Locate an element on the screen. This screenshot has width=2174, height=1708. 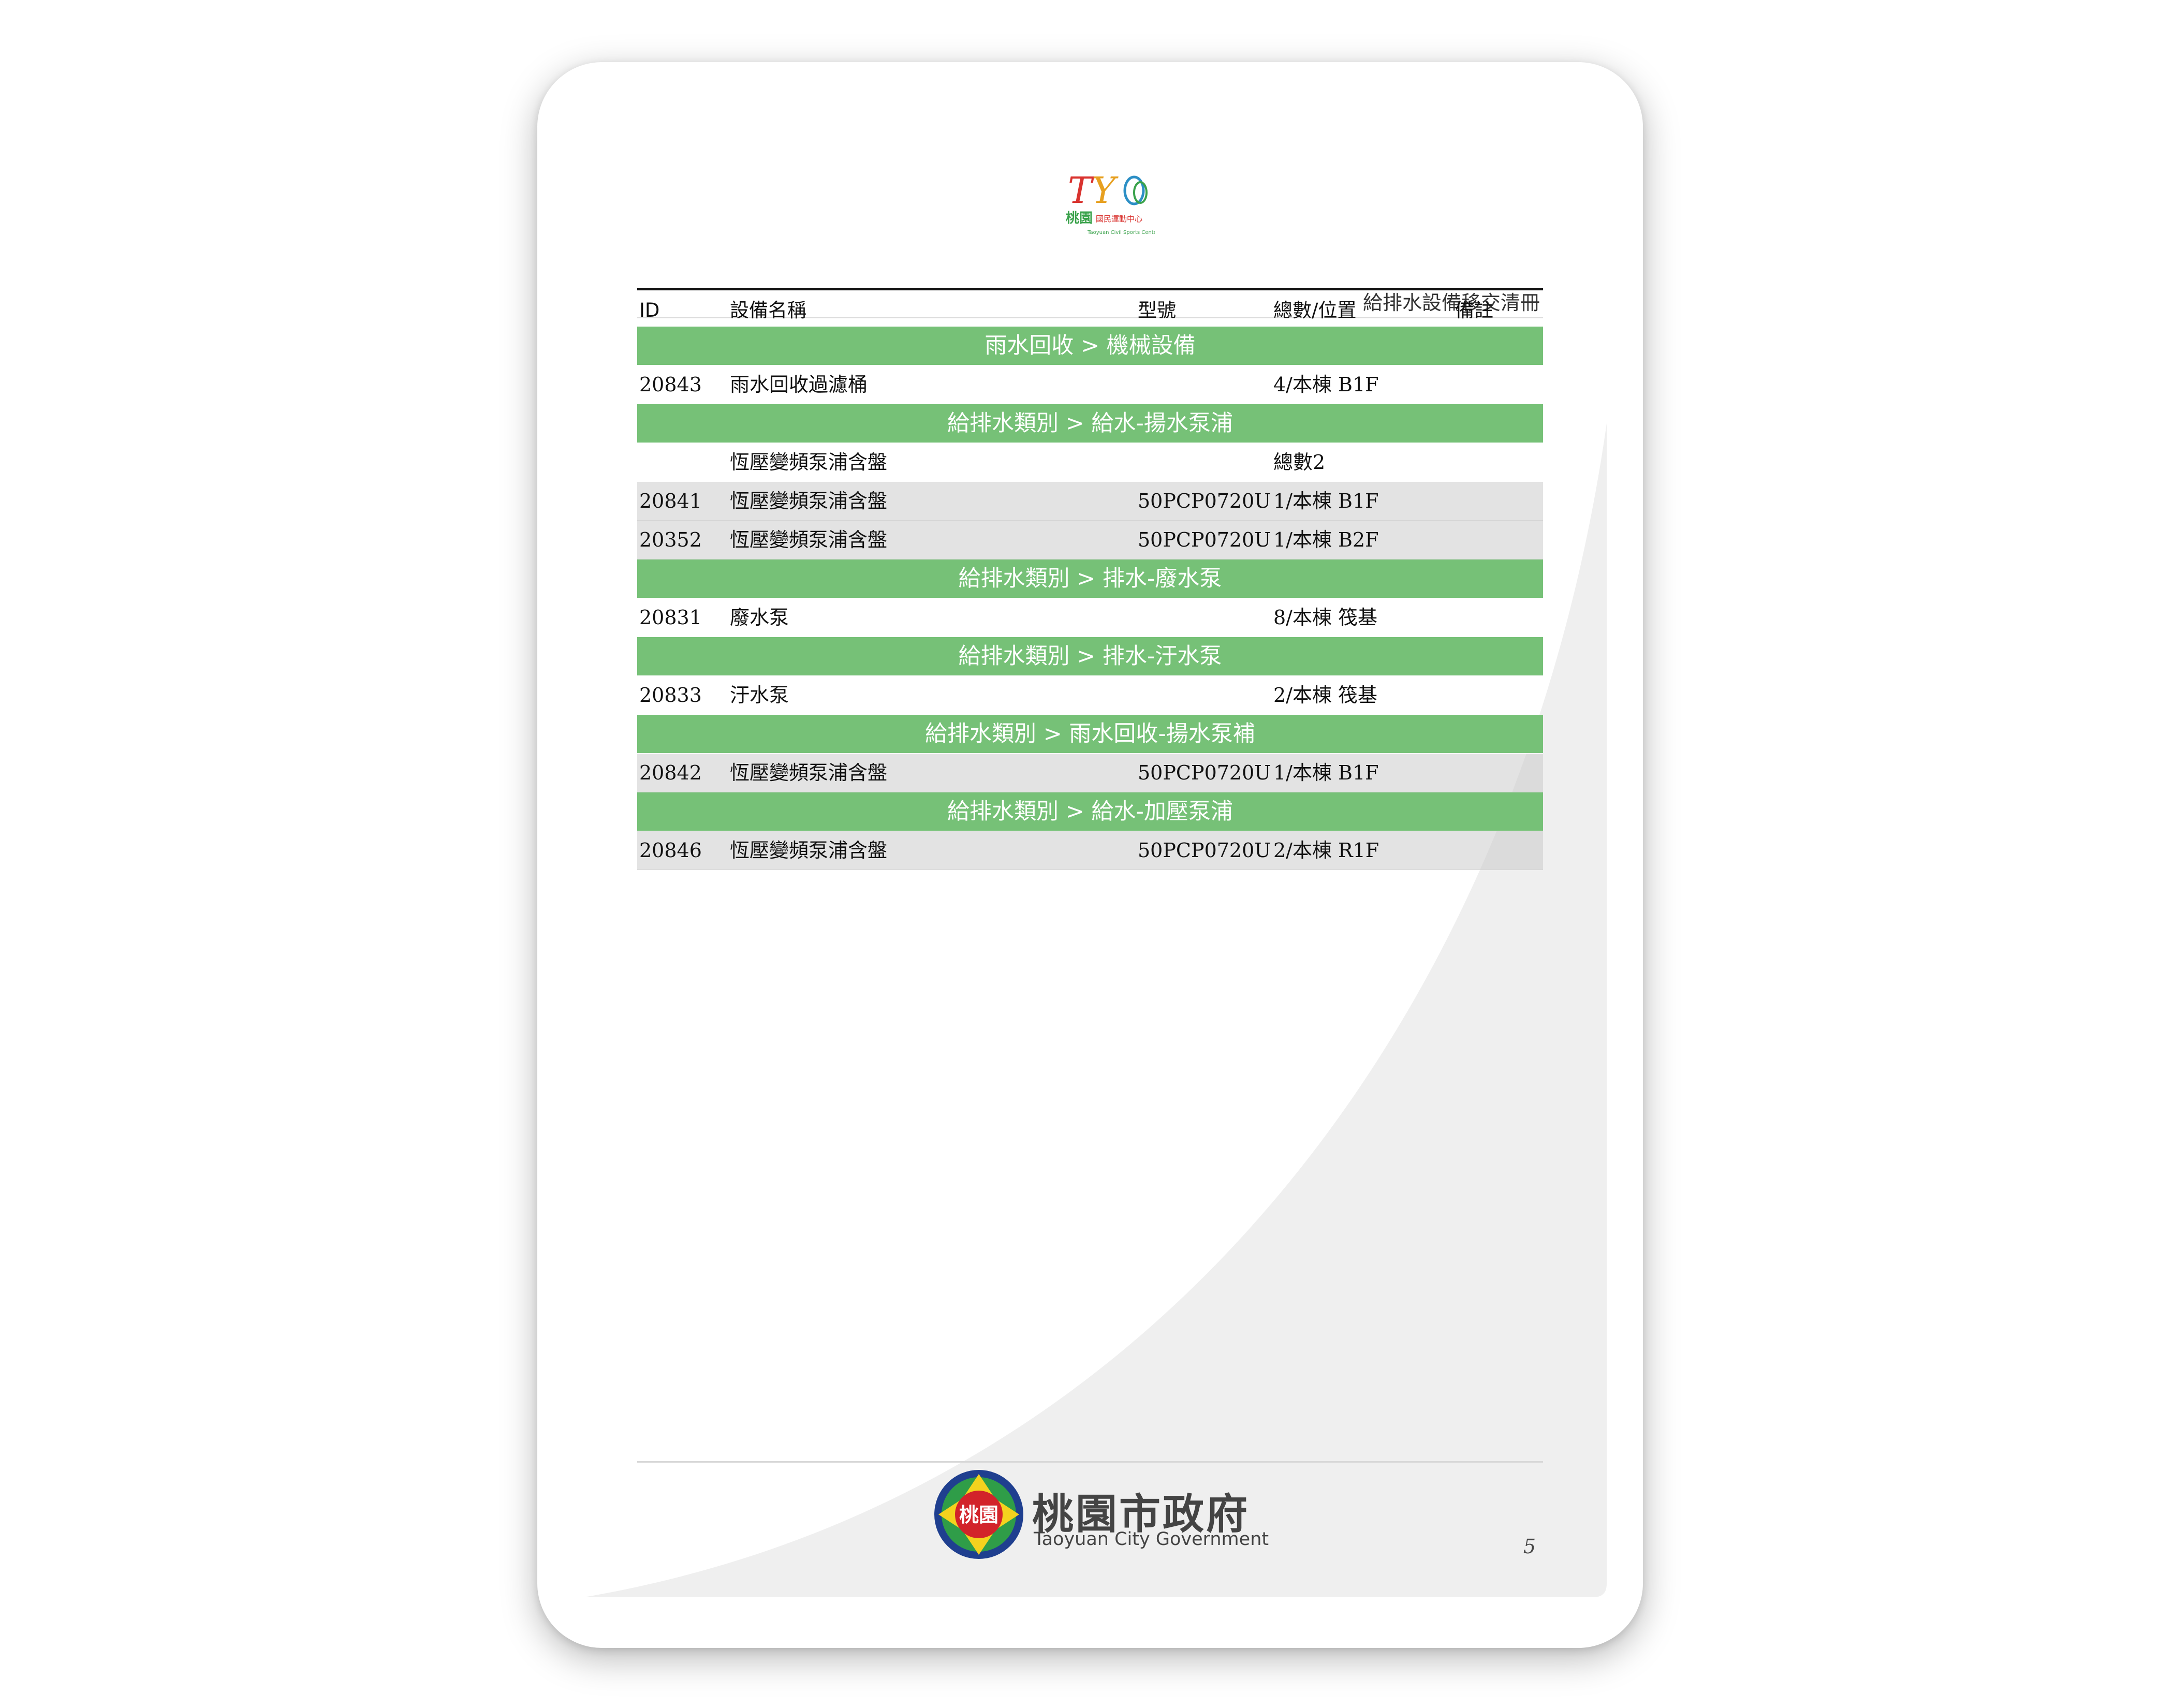
table-row: 恆壓變頻泵浦含盤 總數2 is located at coordinates (1090, 462).